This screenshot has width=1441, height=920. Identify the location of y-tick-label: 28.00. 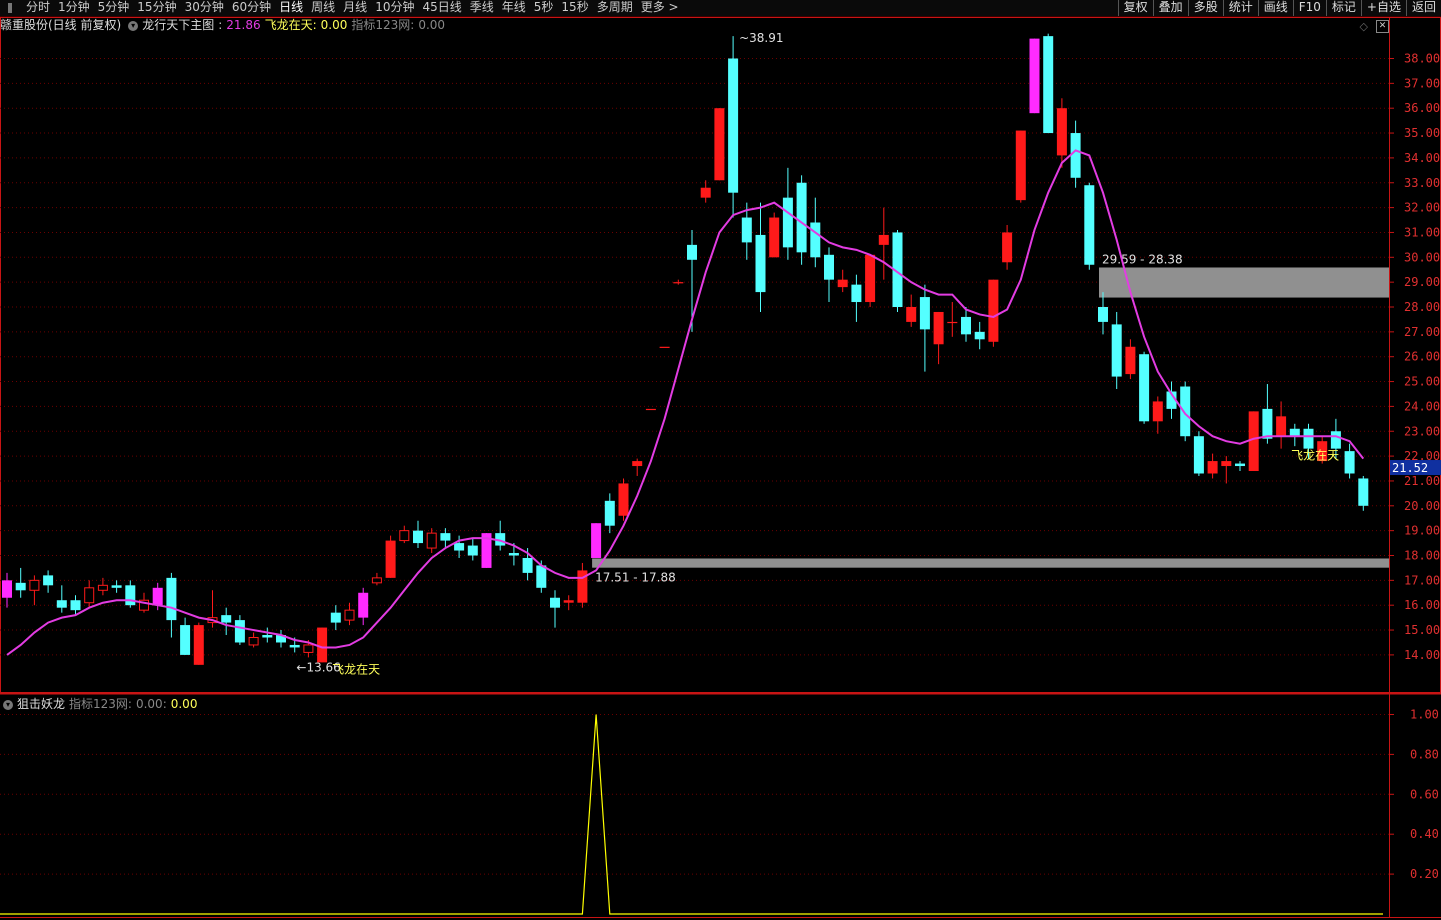
(1422, 307).